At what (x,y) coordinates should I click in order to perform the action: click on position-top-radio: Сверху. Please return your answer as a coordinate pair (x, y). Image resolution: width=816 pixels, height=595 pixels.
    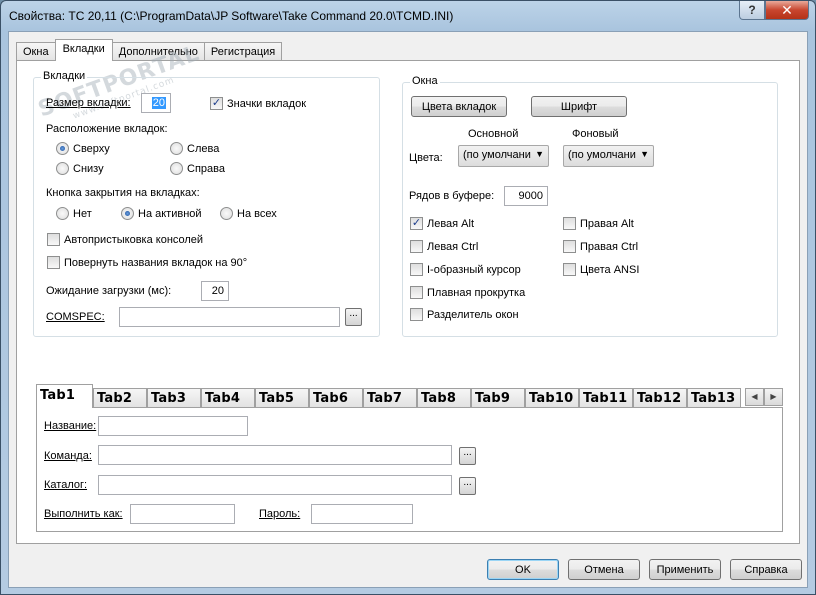
    Looking at the image, I should click on (83, 148).